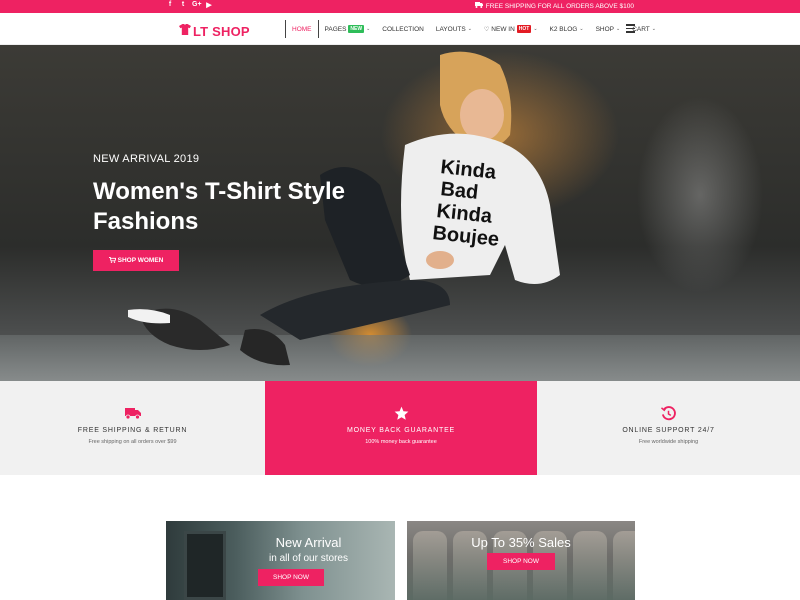  I want to click on shop-women-button: SHOP WOMEN, so click(136, 260).